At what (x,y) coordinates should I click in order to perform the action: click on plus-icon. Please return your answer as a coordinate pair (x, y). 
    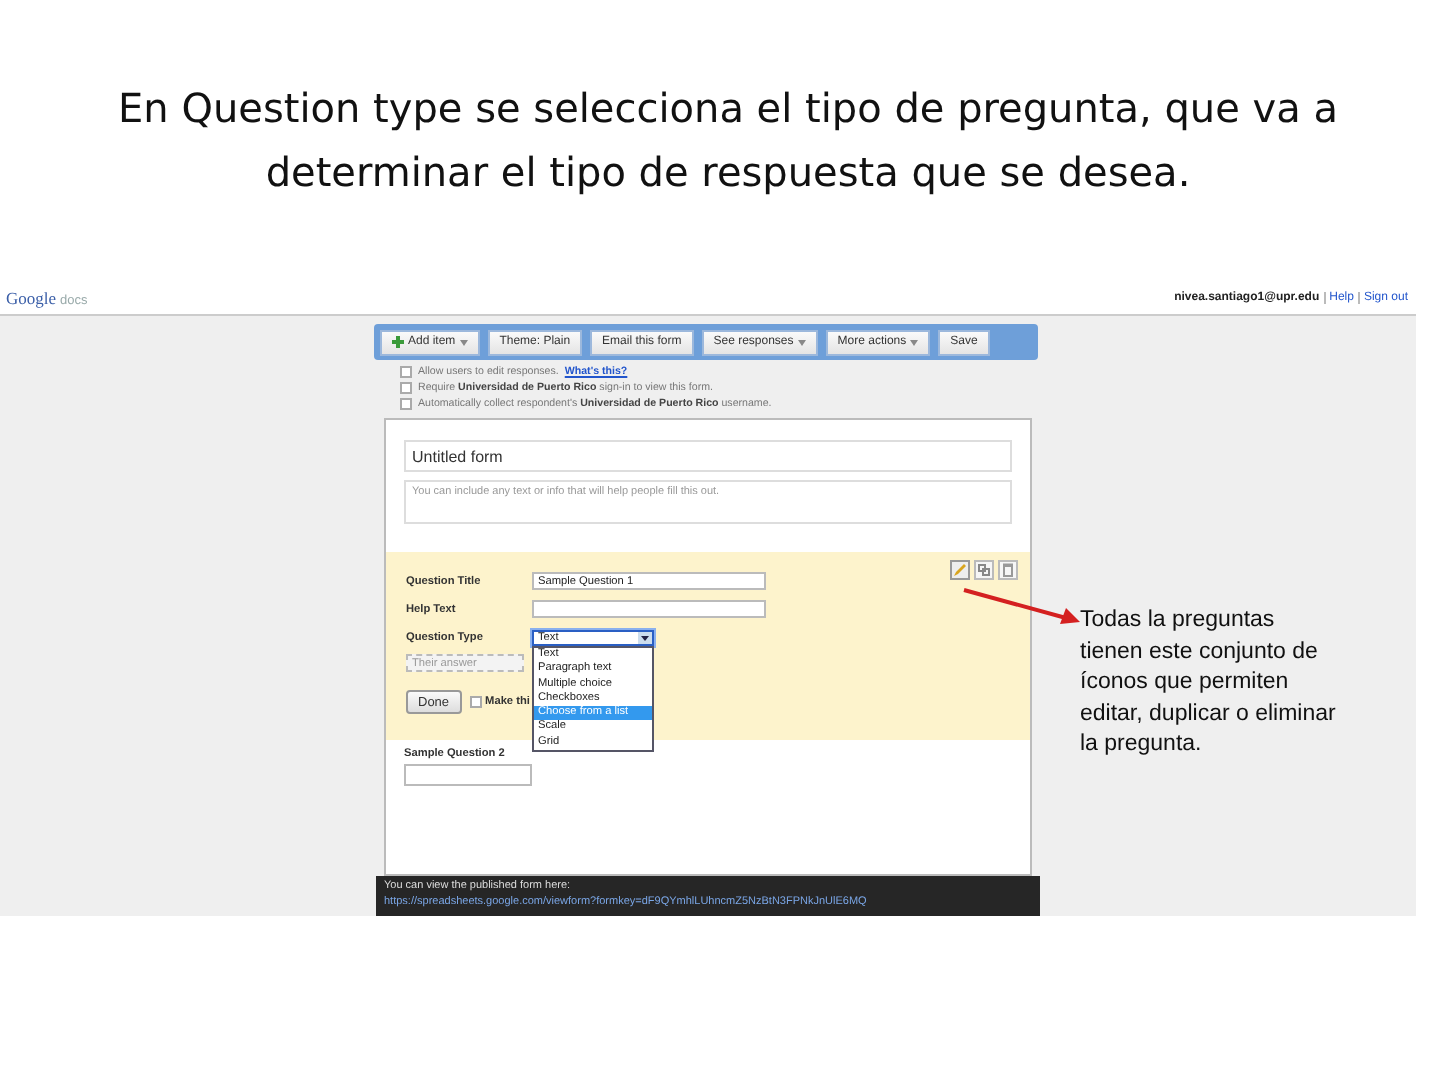
    Looking at the image, I should click on (398, 342).